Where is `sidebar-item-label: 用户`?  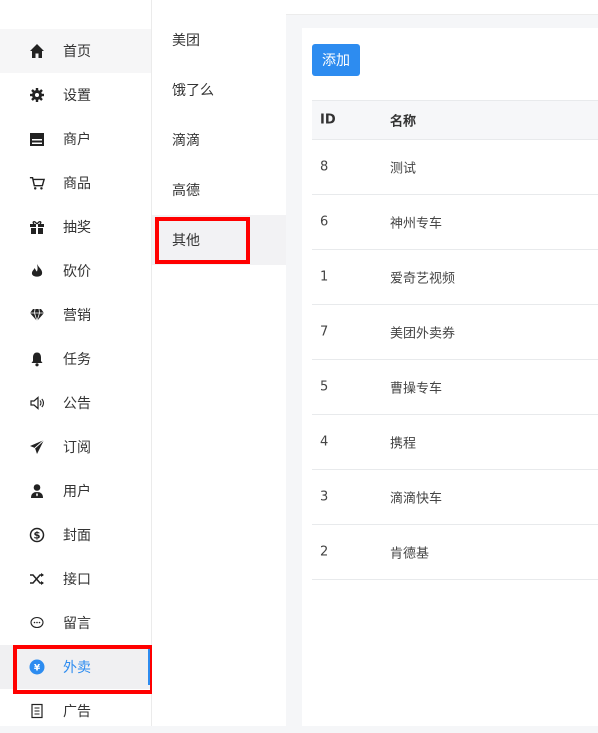
sidebar-item-label: 用户 is located at coordinates (77, 492).